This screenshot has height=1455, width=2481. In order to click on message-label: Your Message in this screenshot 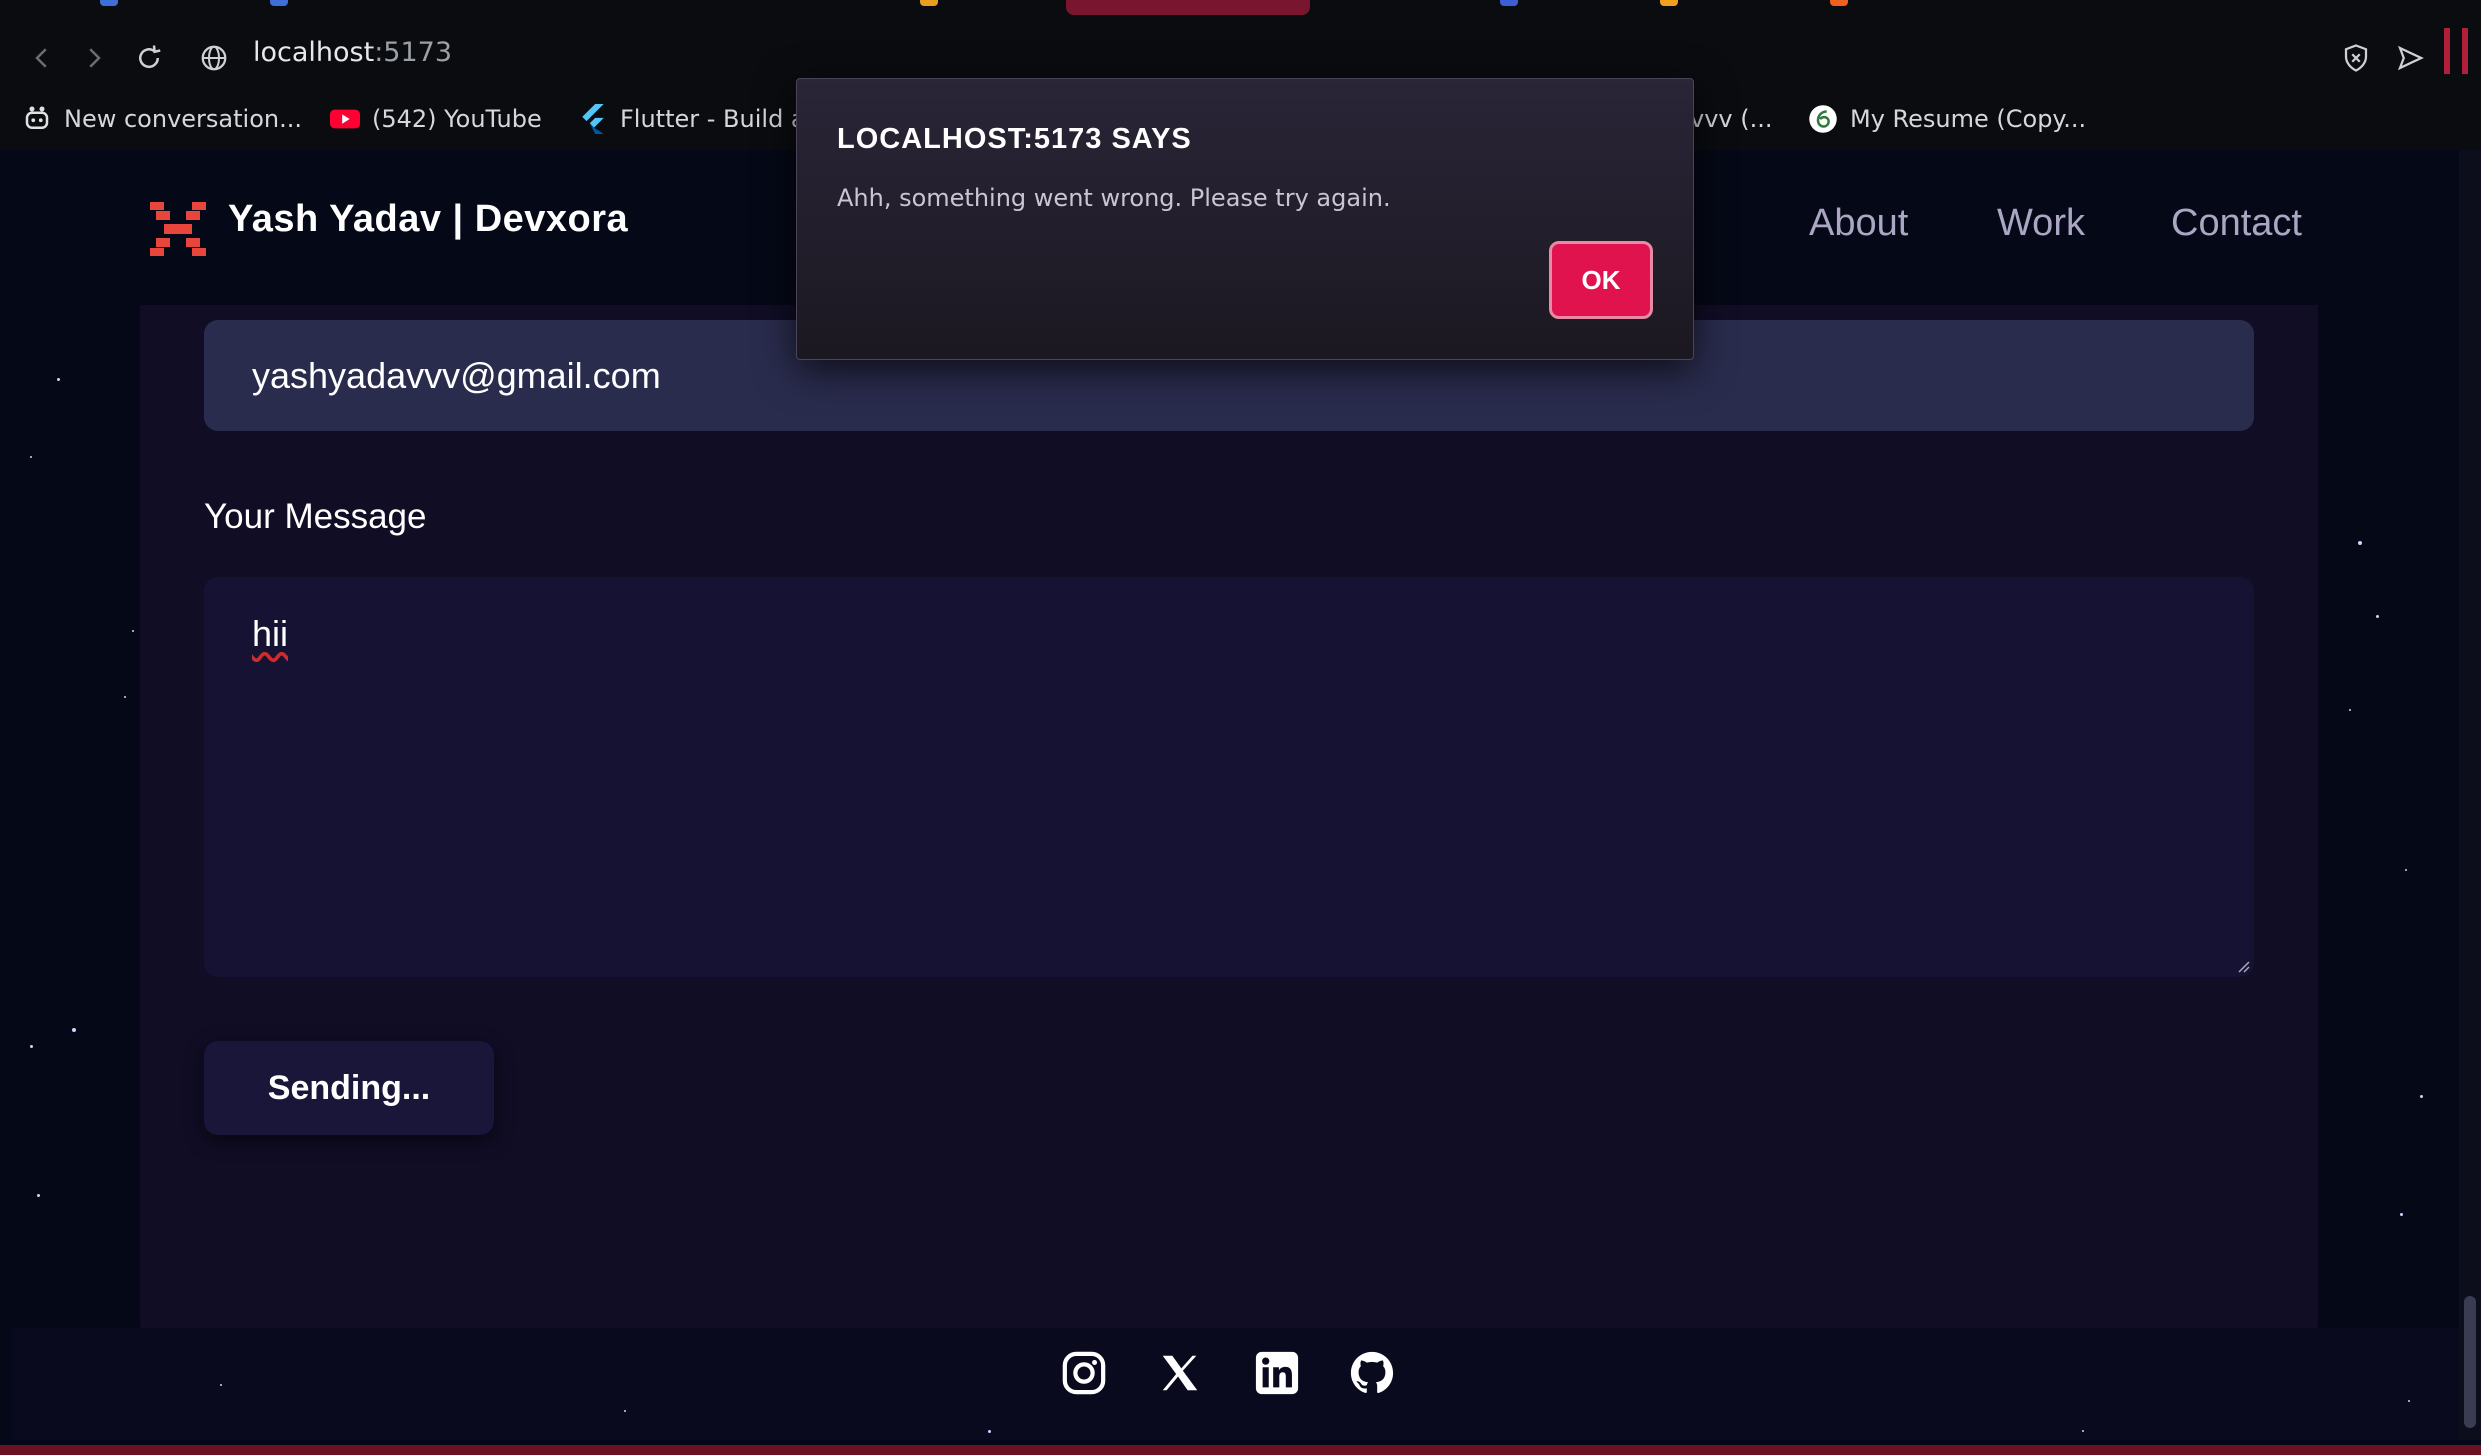, I will do `click(315, 516)`.